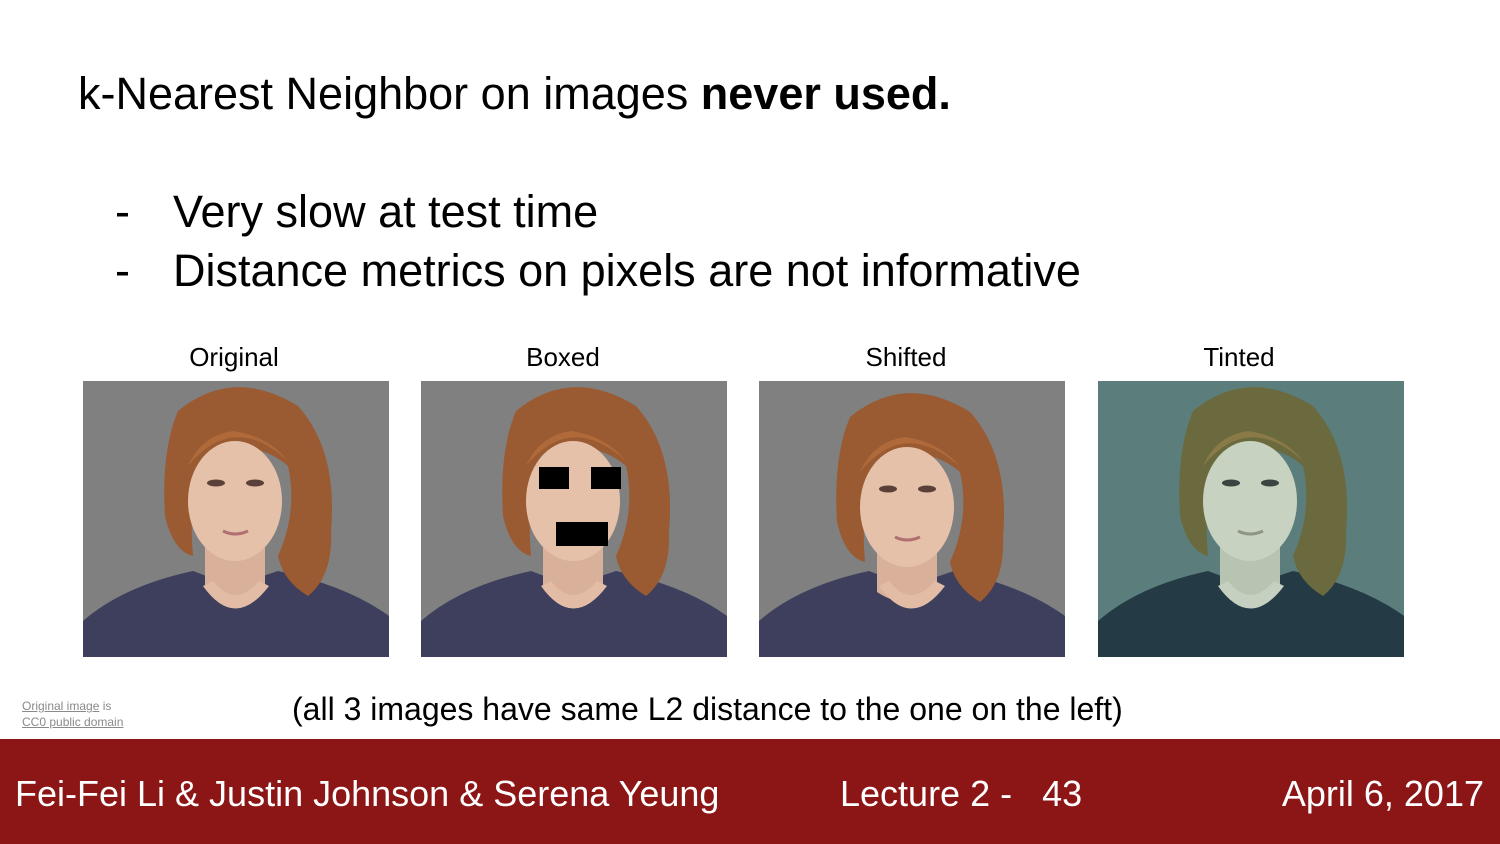 This screenshot has height=844, width=1500. Describe the element at coordinates (961, 793) in the screenshot. I see `footer-lecture: Lecture 2 - 43` at that location.